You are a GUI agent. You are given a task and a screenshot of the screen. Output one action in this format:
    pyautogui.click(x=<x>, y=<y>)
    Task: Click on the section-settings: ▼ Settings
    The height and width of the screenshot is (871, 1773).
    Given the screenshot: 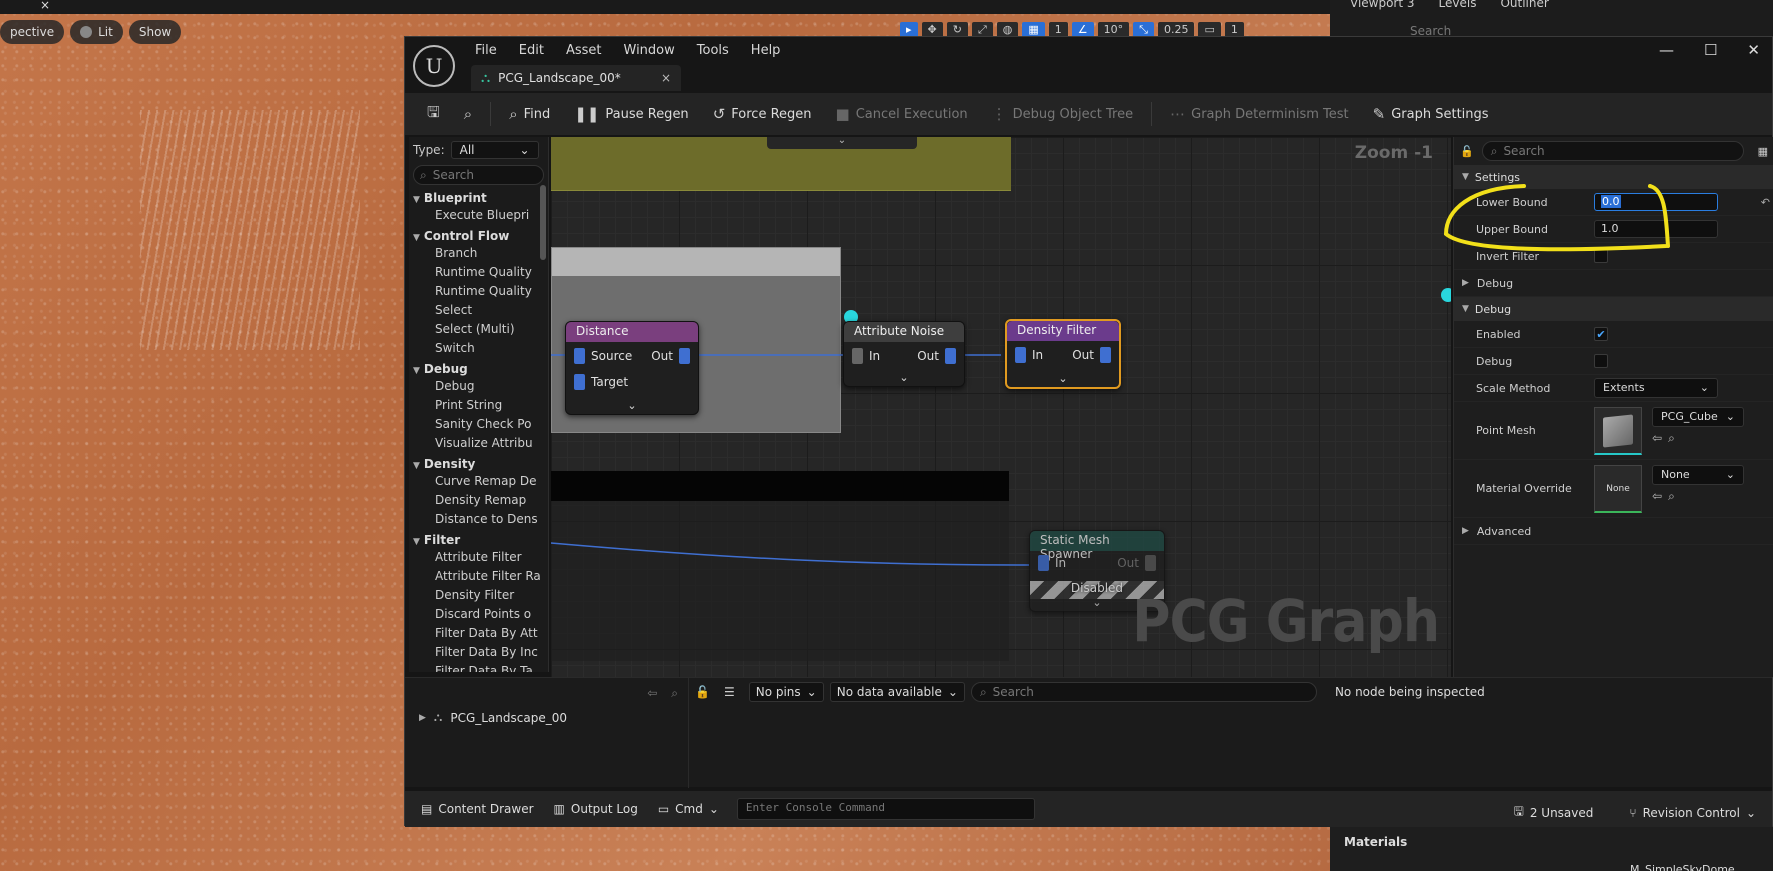 What is the action you would take?
    pyautogui.click(x=1613, y=177)
    